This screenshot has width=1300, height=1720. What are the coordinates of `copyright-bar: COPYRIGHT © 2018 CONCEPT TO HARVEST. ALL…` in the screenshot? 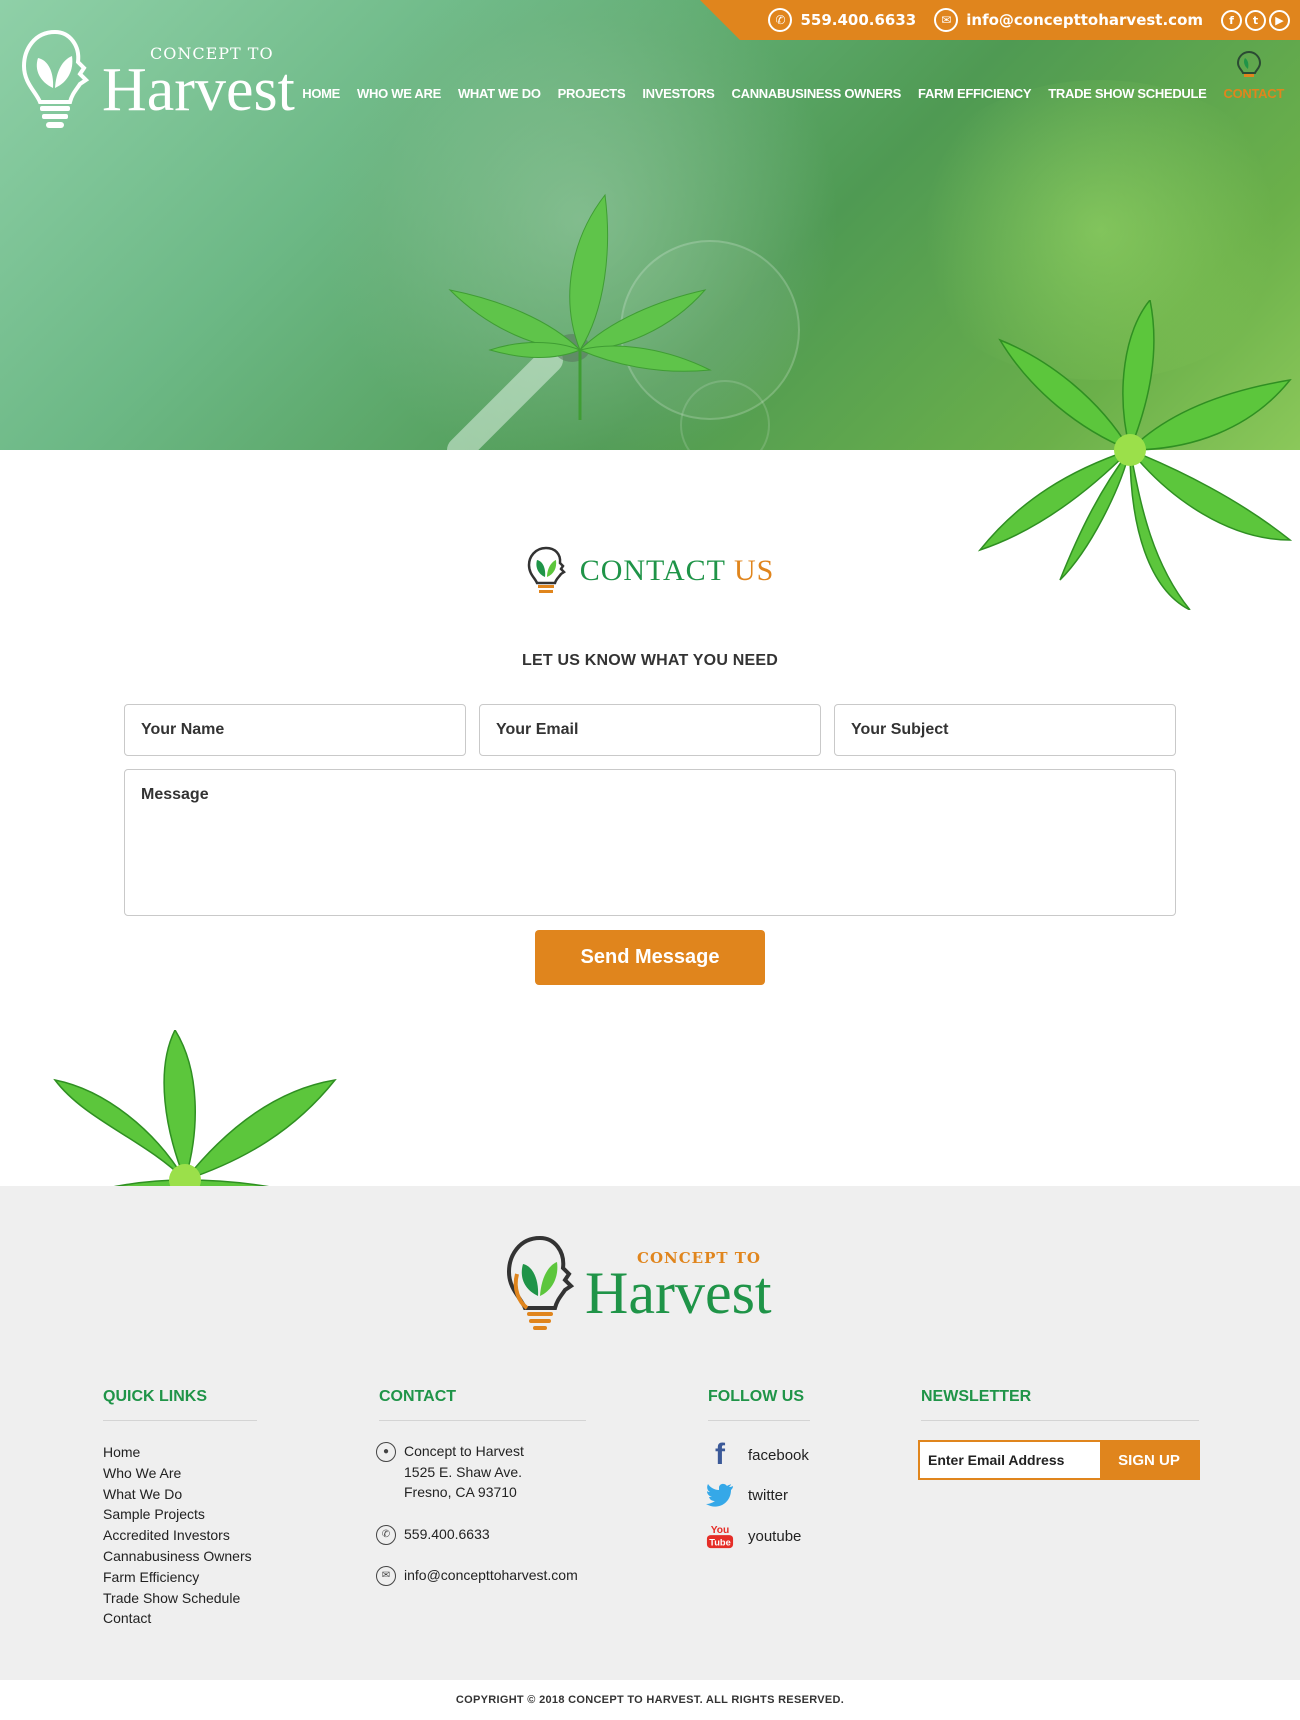 It's located at (650, 1700).